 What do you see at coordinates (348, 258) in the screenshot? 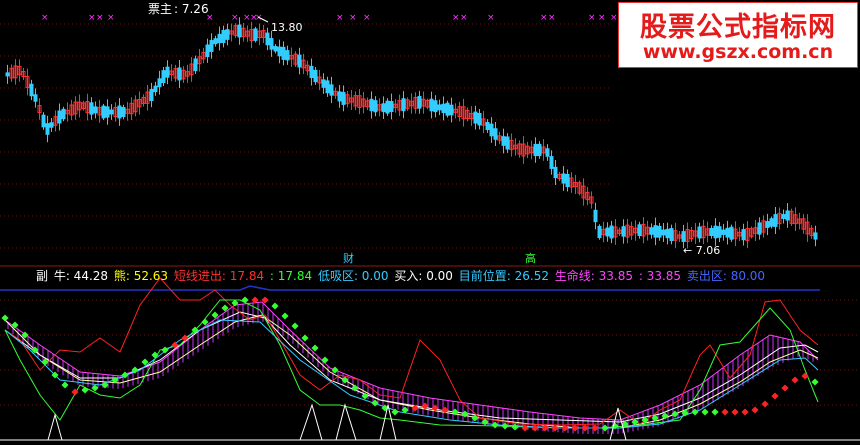
I see `marker-cai: 财` at bounding box center [348, 258].